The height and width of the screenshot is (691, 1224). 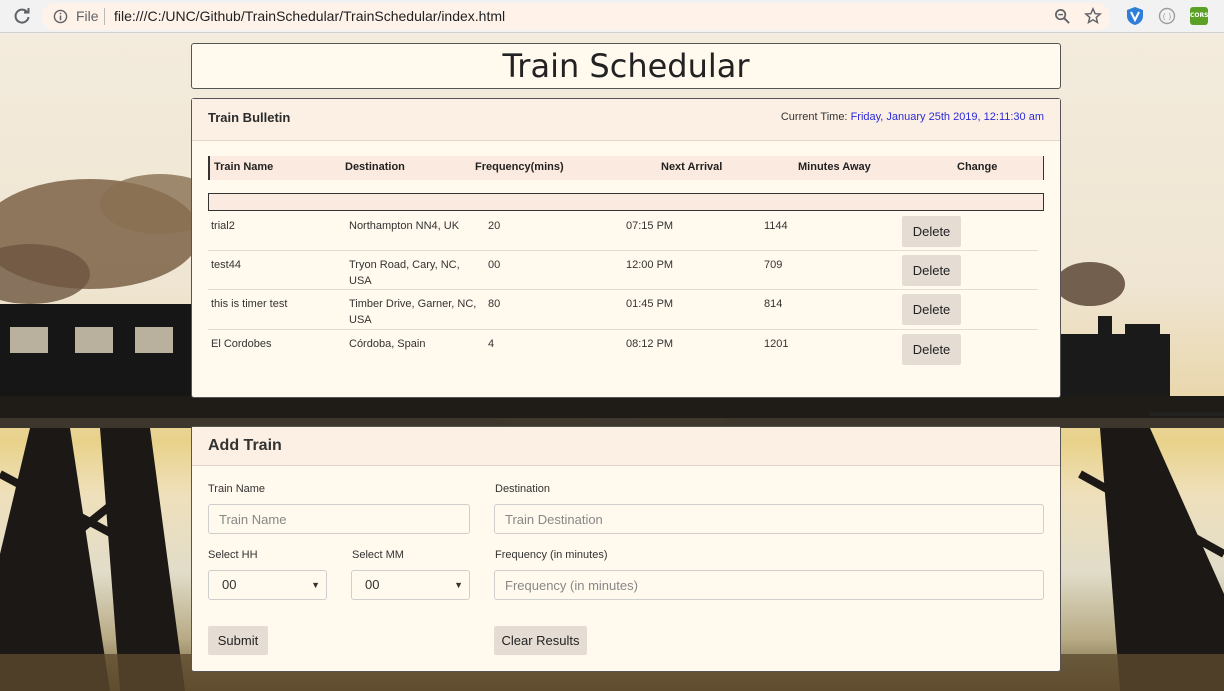 What do you see at coordinates (773, 304) in the screenshot?
I see `cell-minutes-away: 814` at bounding box center [773, 304].